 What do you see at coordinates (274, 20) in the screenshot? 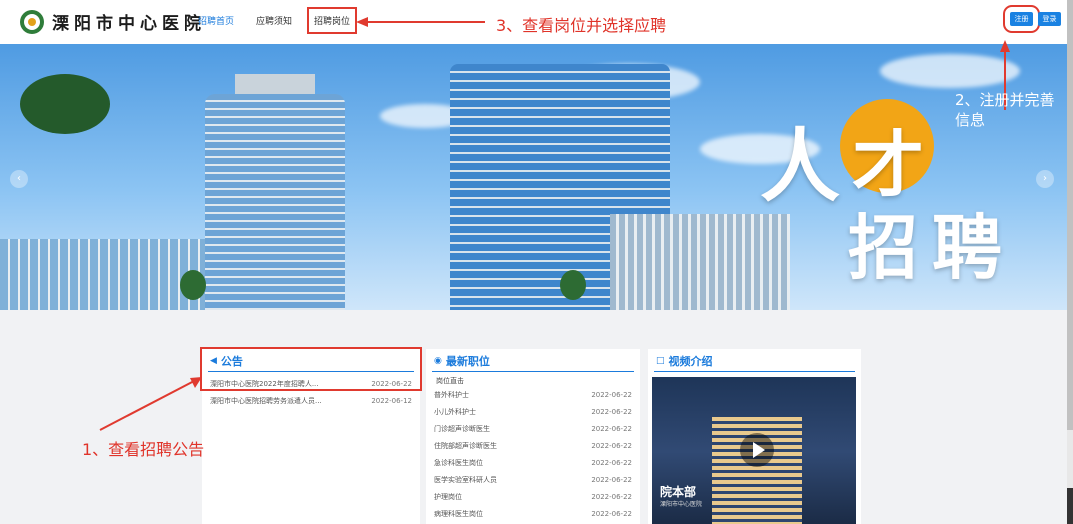
I see `nav-application-notes: 应聘须知` at bounding box center [274, 20].